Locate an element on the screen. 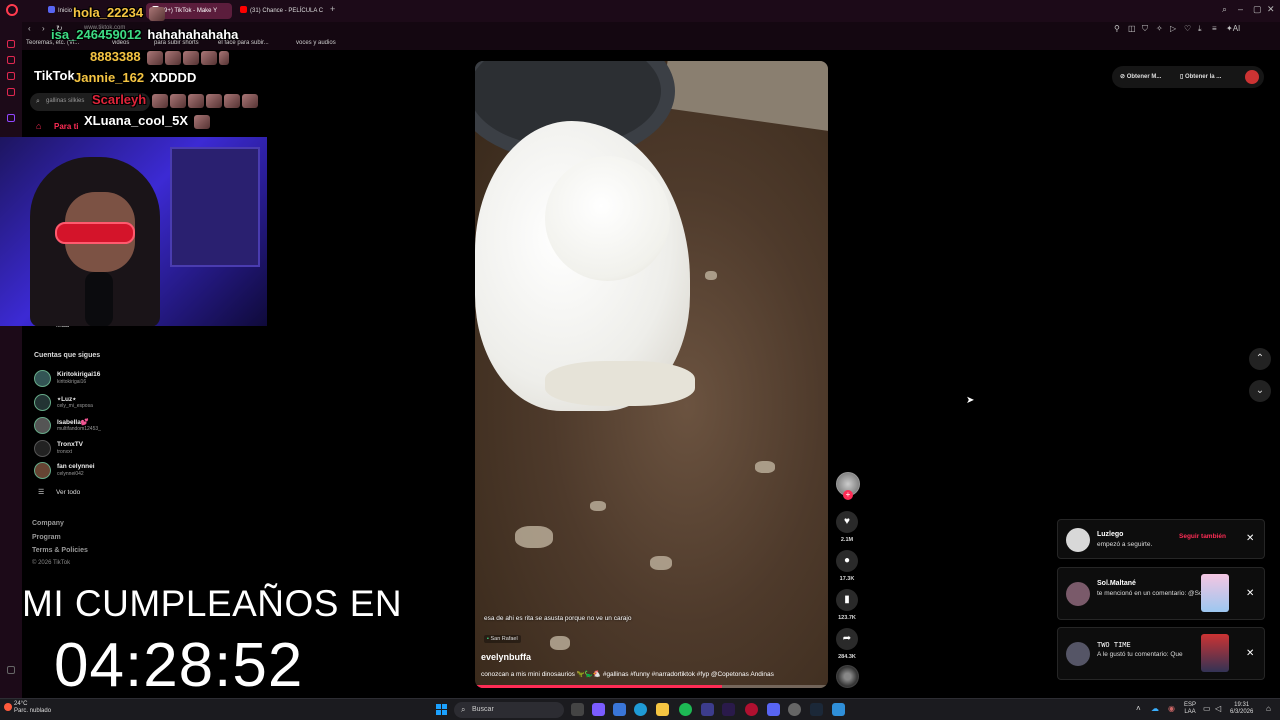 Image resolution: width=1280 pixels, height=720 pixels. pin-icon: ⚲ is located at coordinates (1117, 28).